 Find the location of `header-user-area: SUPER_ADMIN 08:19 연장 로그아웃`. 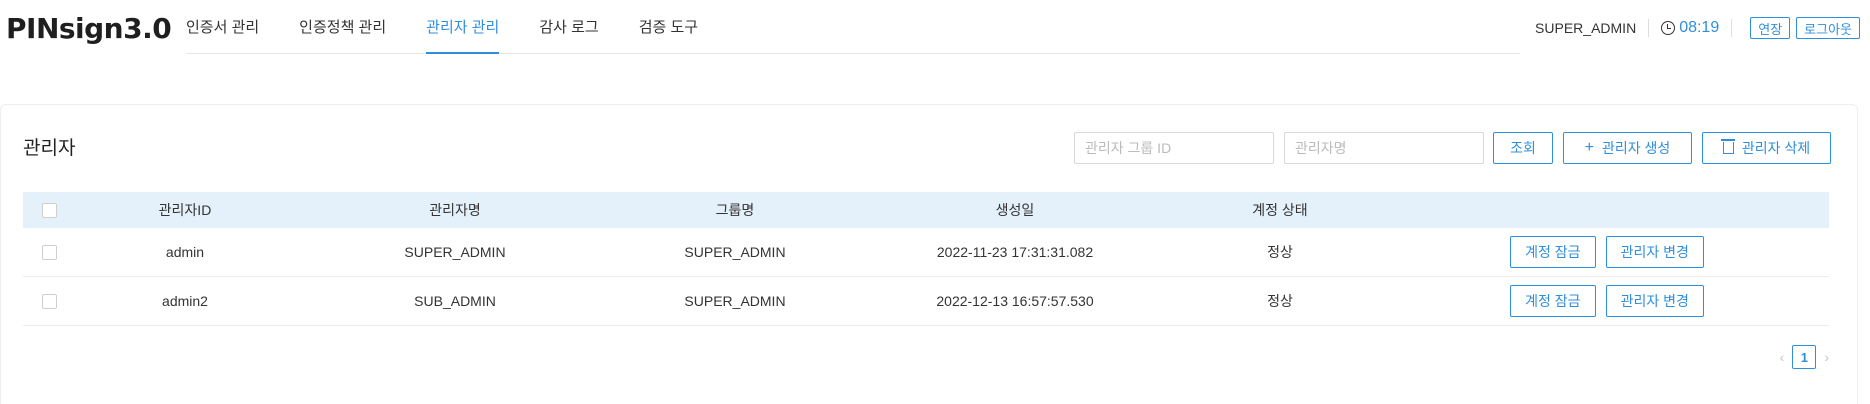

header-user-area: SUPER_ADMIN 08:19 연장 로그아웃 is located at coordinates (1697, 28).